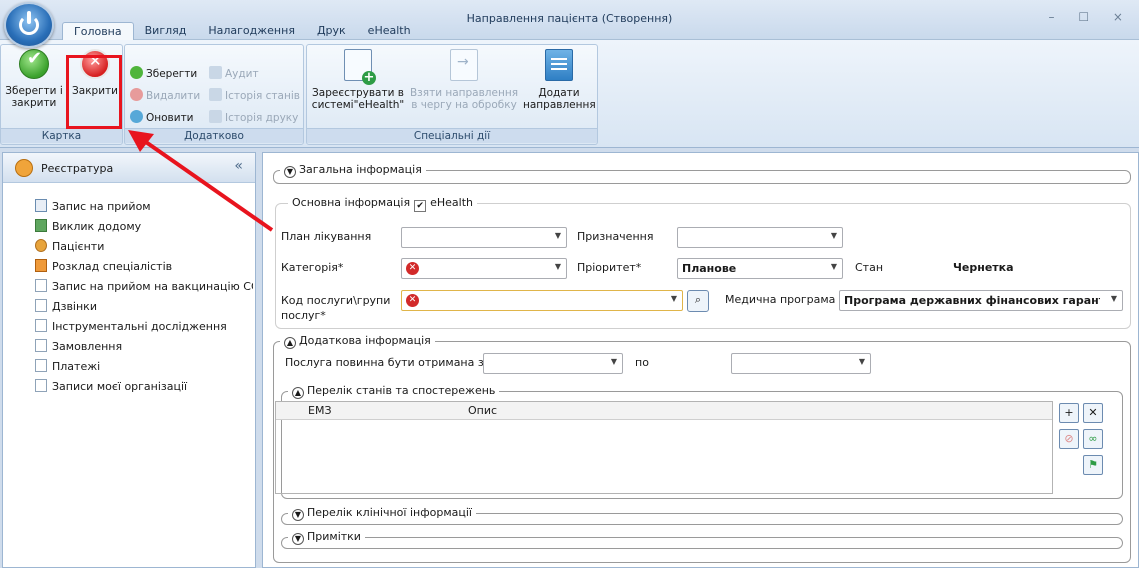  I want to click on notes-group: ▼ Примітки, so click(702, 539).